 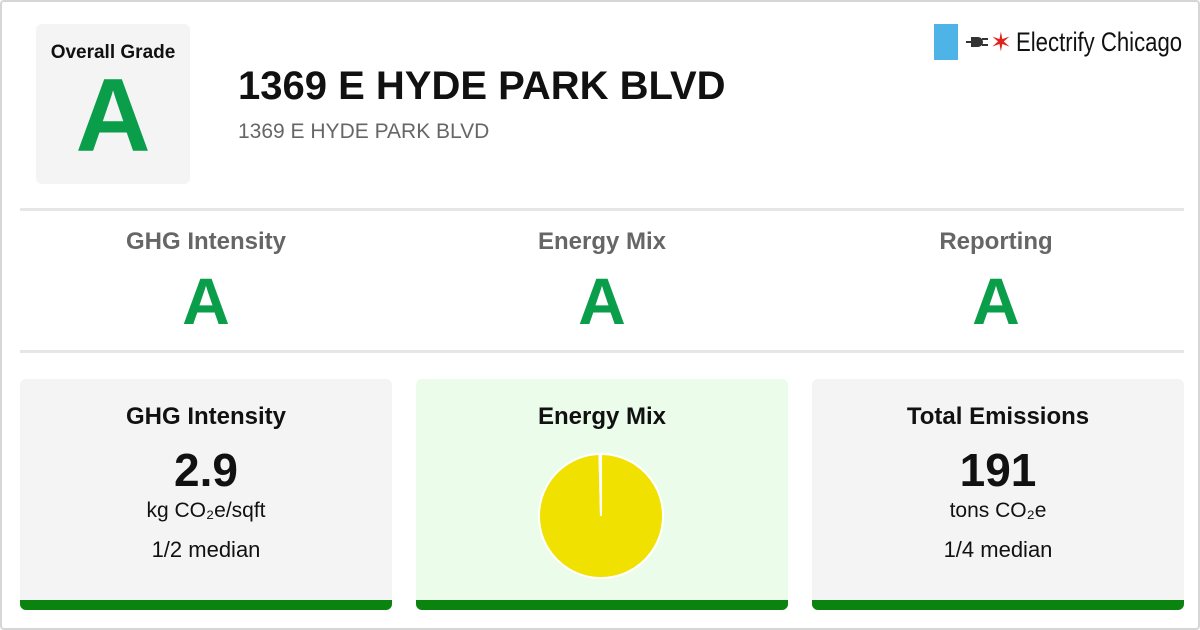 I want to click on total-emissions-card: Total Emissions 191 tons CO₂e 1/4 median, so click(x=998, y=494).